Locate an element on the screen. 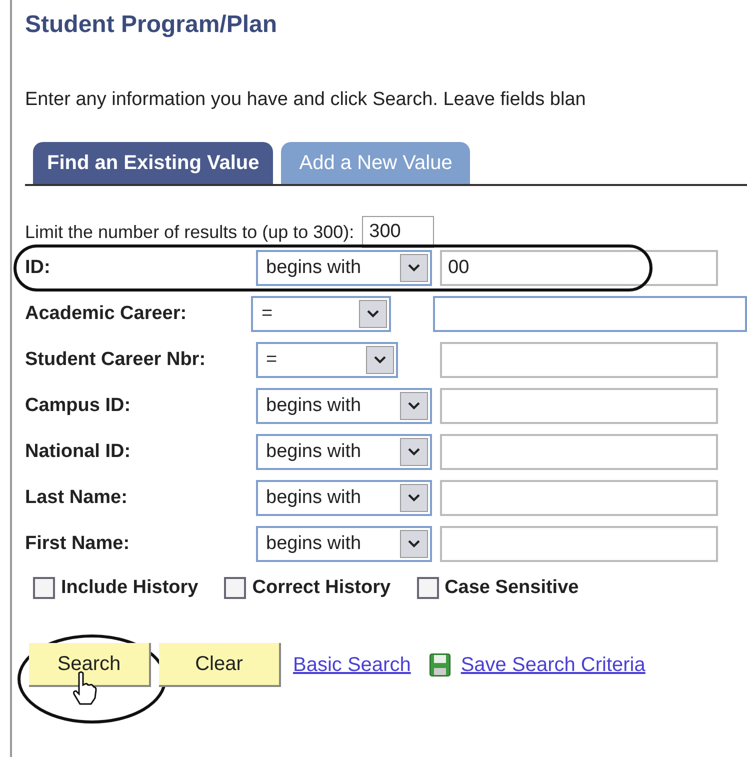 This screenshot has width=747, height=757. hand-cursor-icon is located at coordinates (84, 687).